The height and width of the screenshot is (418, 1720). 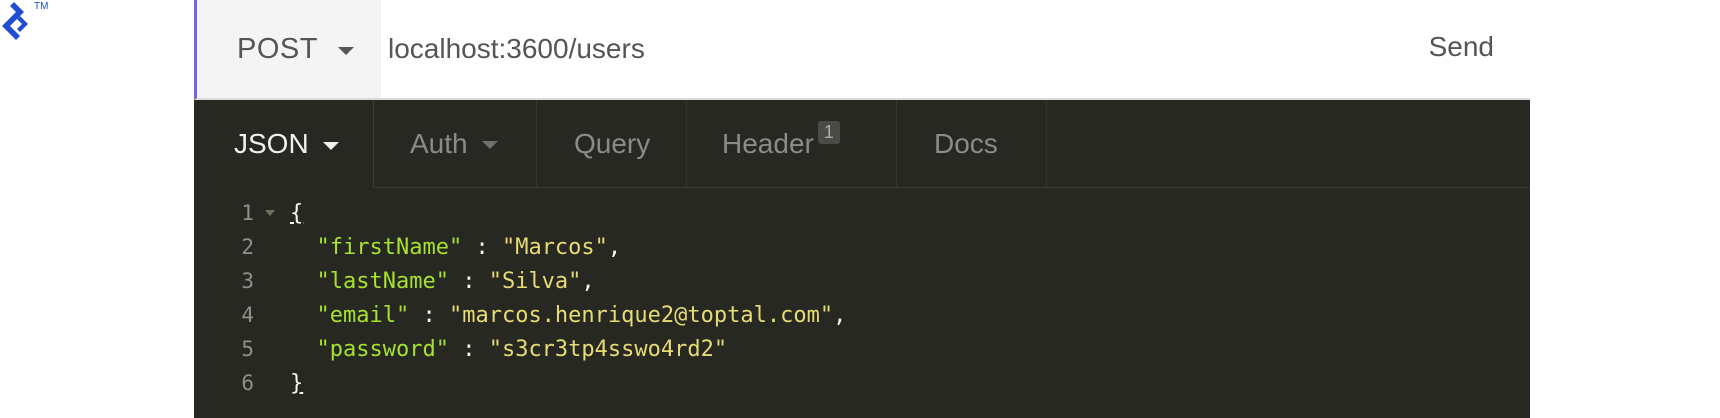 I want to click on code-text: "firstName" : "Marcos",, so click(x=456, y=247).